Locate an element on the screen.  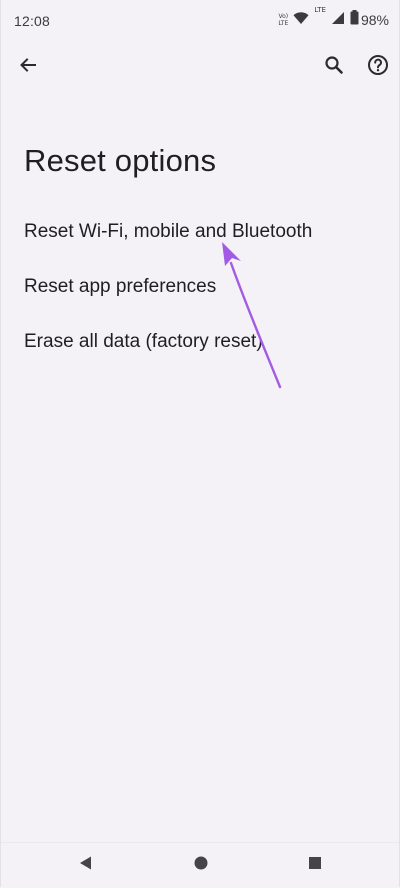
page-title: Reset options is located at coordinates (120, 160).